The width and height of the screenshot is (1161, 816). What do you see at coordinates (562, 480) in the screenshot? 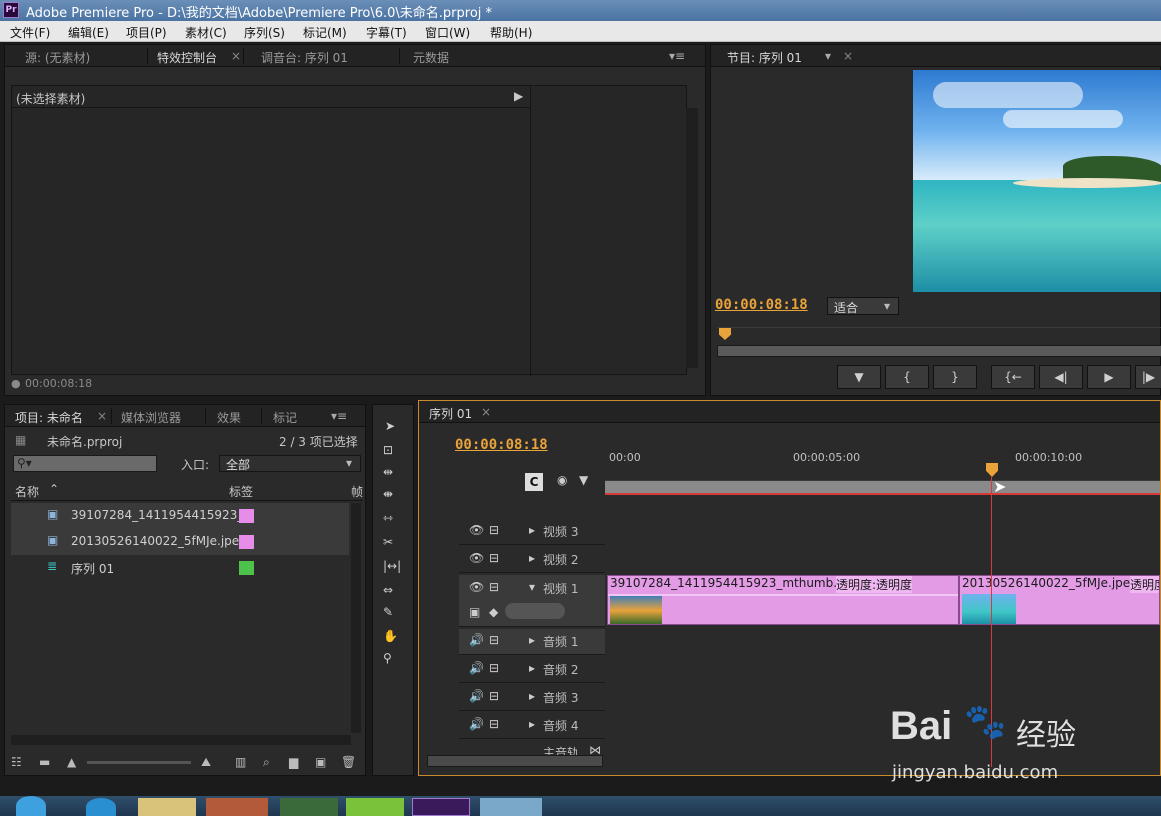
I see `link-marker-icon: ◉` at bounding box center [562, 480].